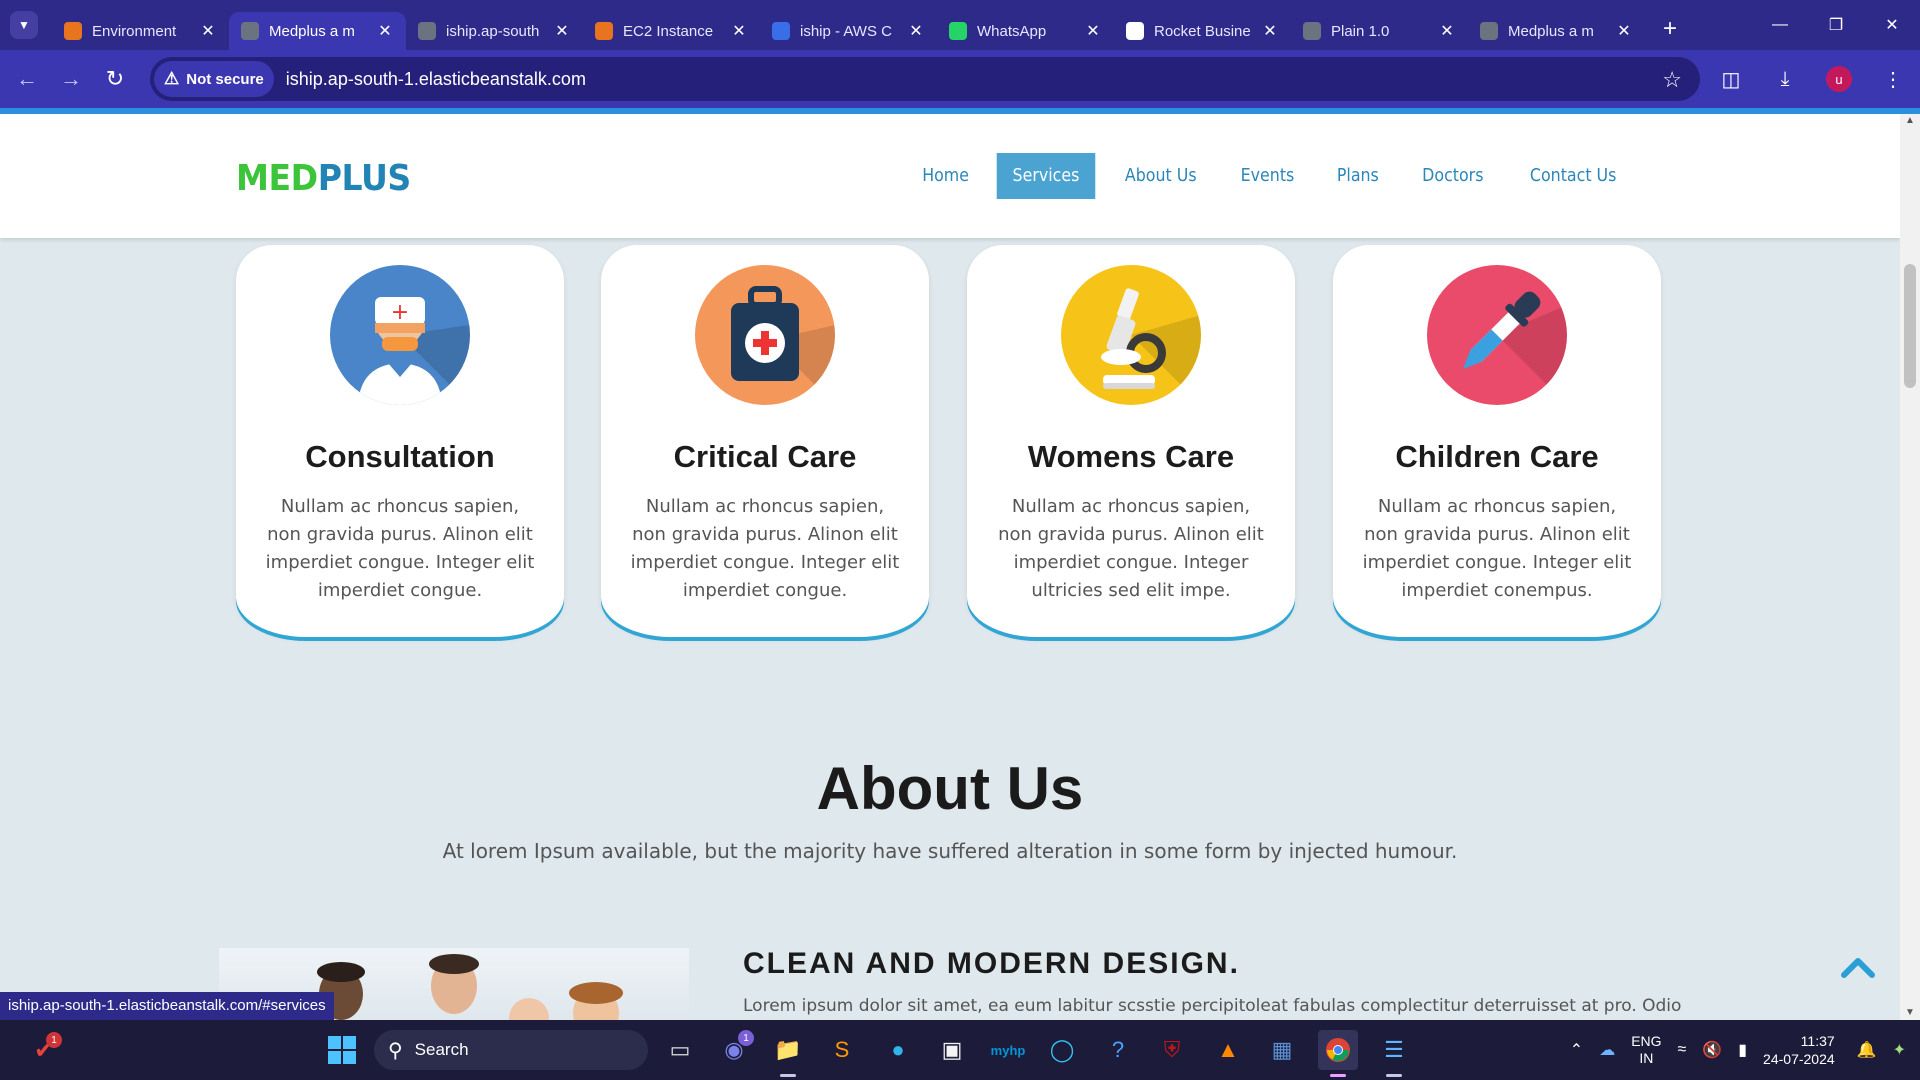  What do you see at coordinates (842, 1050) in the screenshot?
I see `sublime-text-icon: S` at bounding box center [842, 1050].